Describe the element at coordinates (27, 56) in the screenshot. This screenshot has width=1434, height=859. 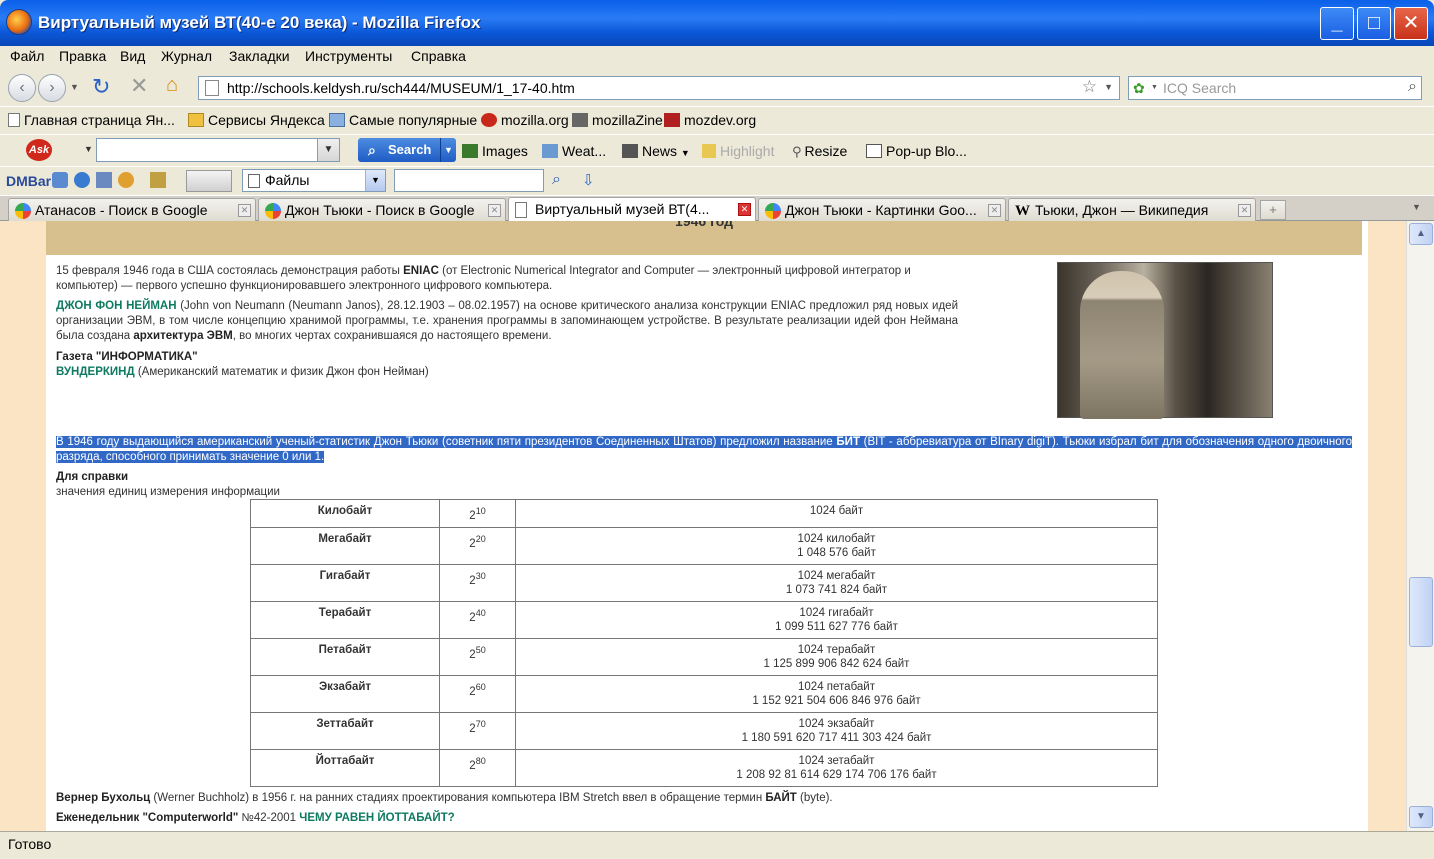
I see `menu-file: Файл` at that location.